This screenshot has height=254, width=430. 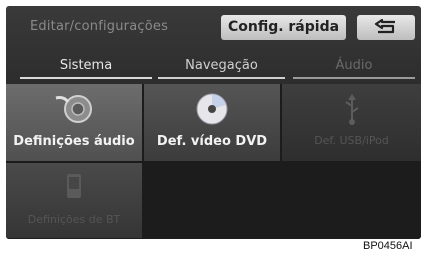 What do you see at coordinates (74, 200) in the screenshot?
I see `bt-settings-button: Definições de BT` at bounding box center [74, 200].